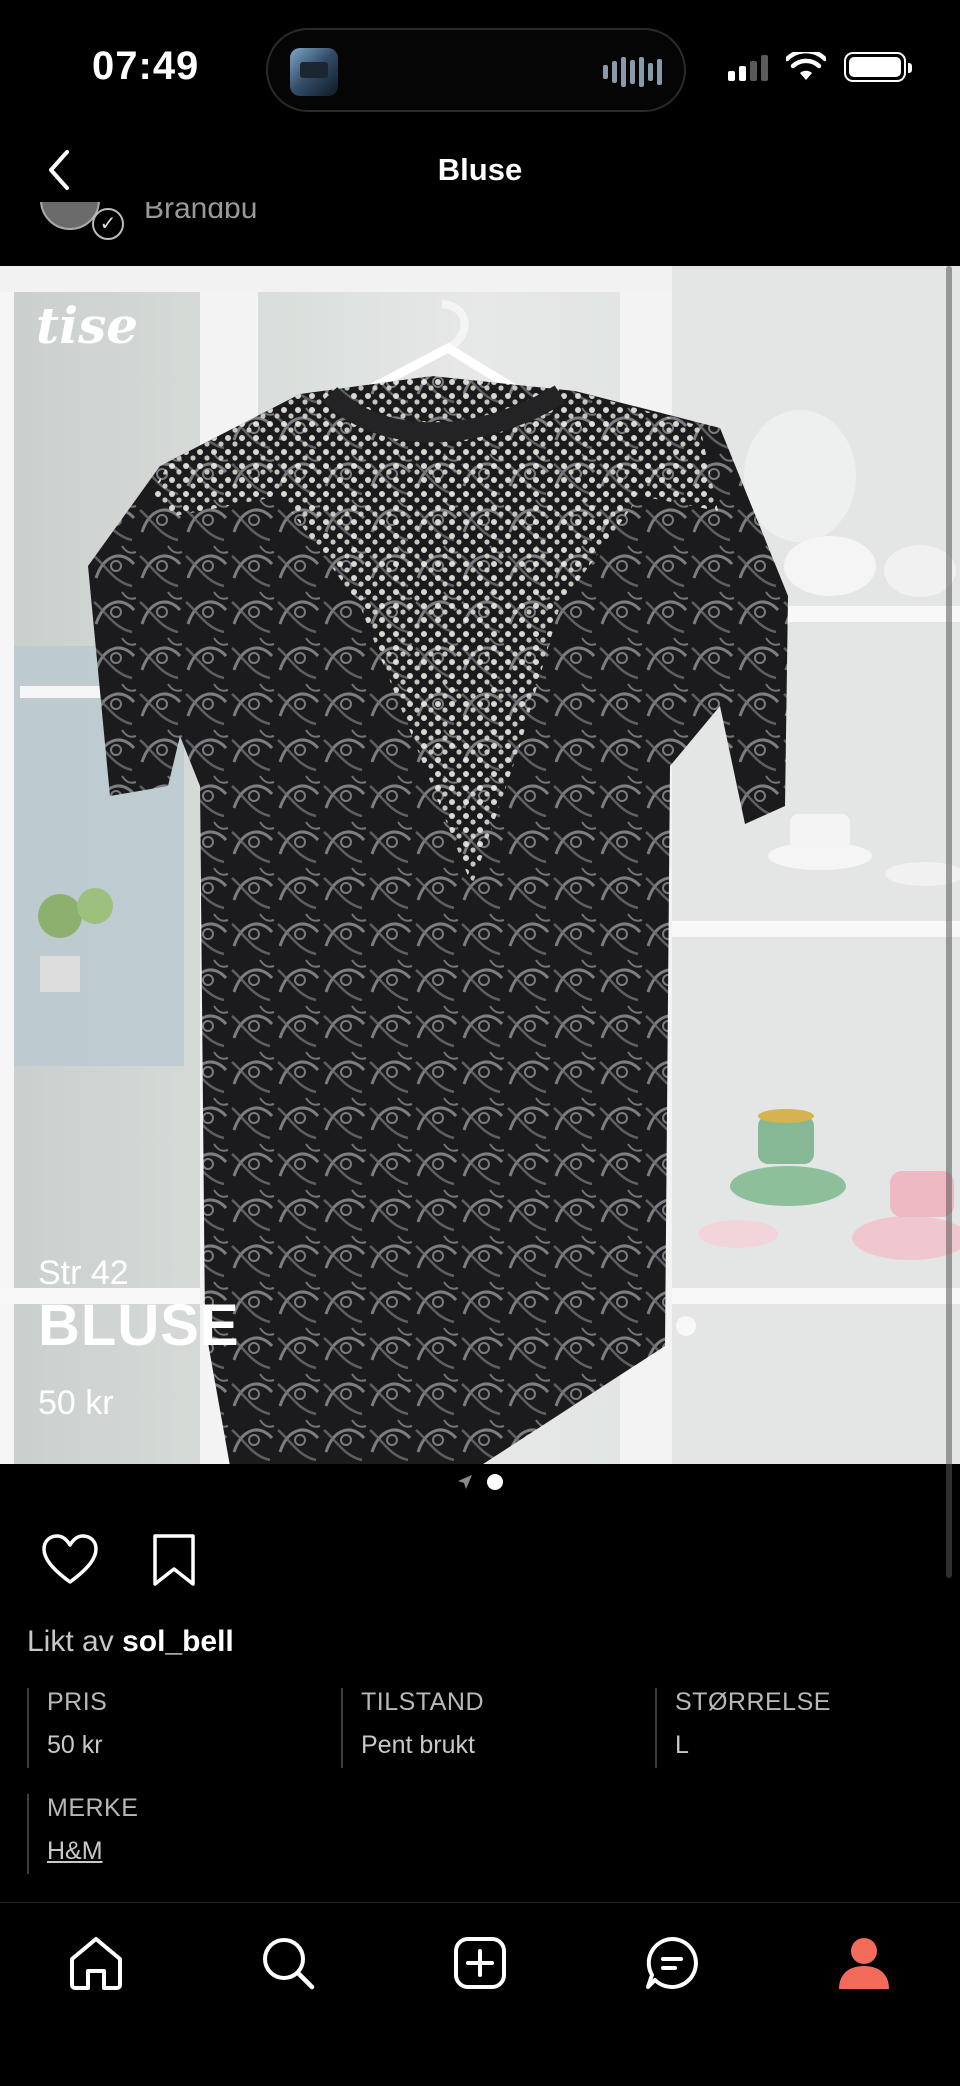 Image resolution: width=960 pixels, height=2086 pixels. I want to click on seller-row: ✓ Brandbu, so click(480, 234).